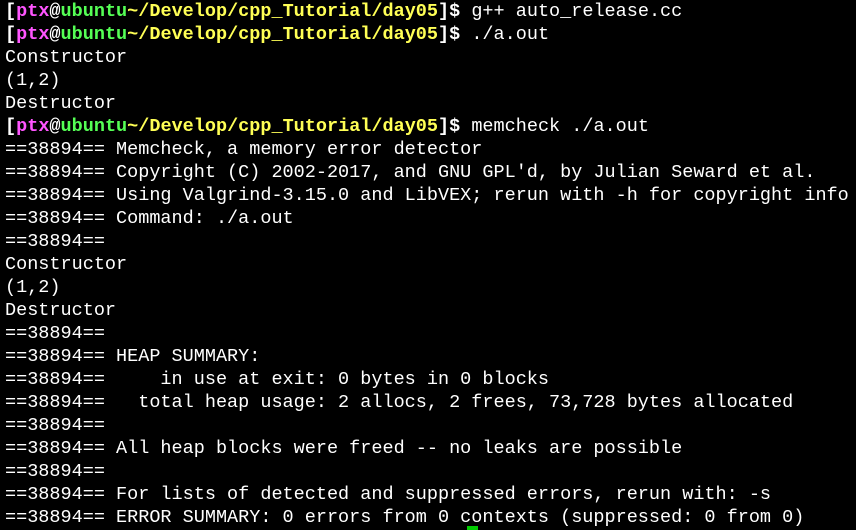 The image size is (856, 530). I want to click on valgrind-message: HEAP SUMMARY:, so click(182, 356).